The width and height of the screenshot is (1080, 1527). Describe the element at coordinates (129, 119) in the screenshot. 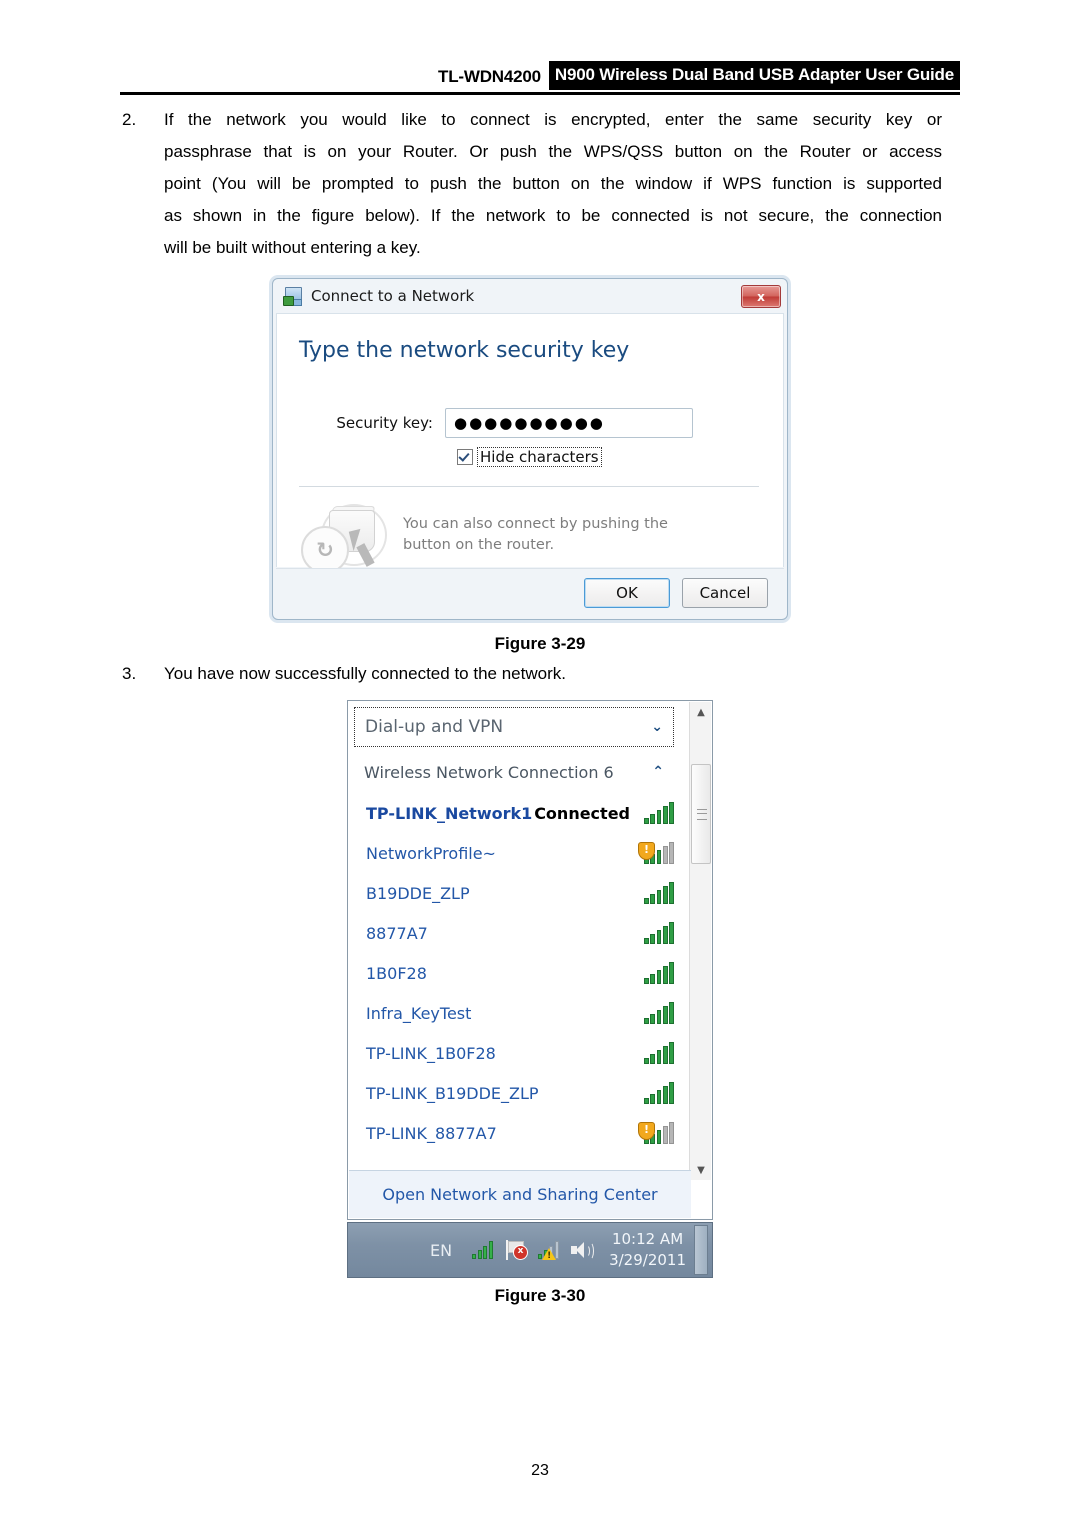

I see `step-2-number: 2.` at that location.